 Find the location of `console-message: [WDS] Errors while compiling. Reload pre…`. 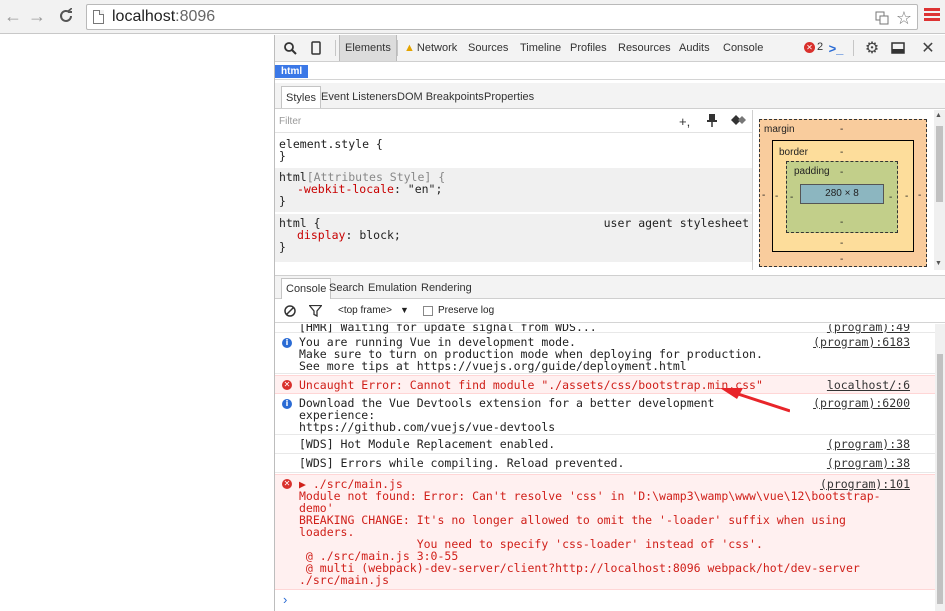

console-message: [WDS] Errors while compiling. Reload pre… is located at coordinates (605, 463).